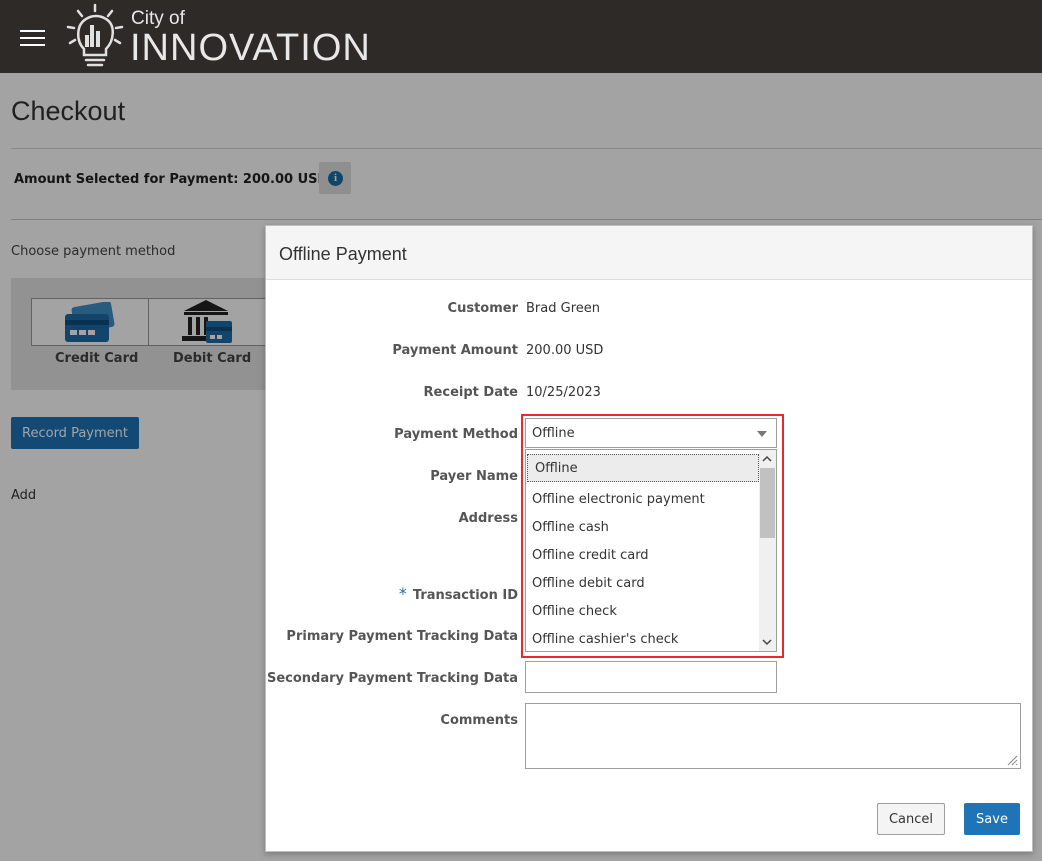 The width and height of the screenshot is (1042, 861). Describe the element at coordinates (521, 36) in the screenshot. I see `app-header: City of INNOVATION` at that location.